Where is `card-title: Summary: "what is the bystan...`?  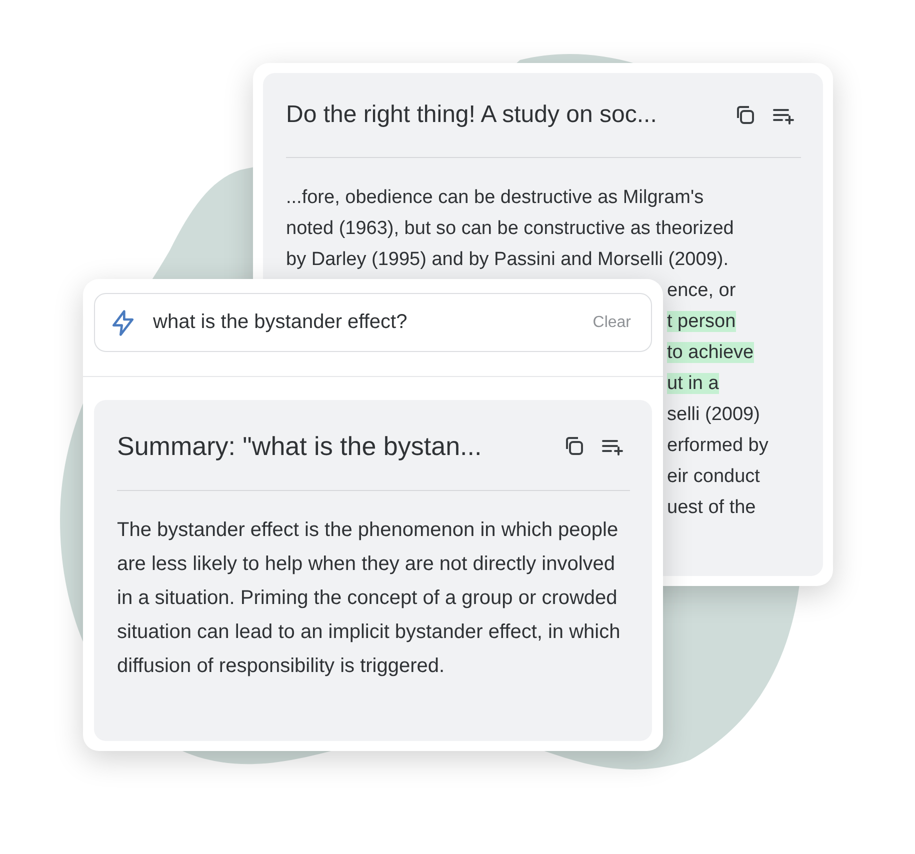 card-title: Summary: "what is the bystan... is located at coordinates (299, 446).